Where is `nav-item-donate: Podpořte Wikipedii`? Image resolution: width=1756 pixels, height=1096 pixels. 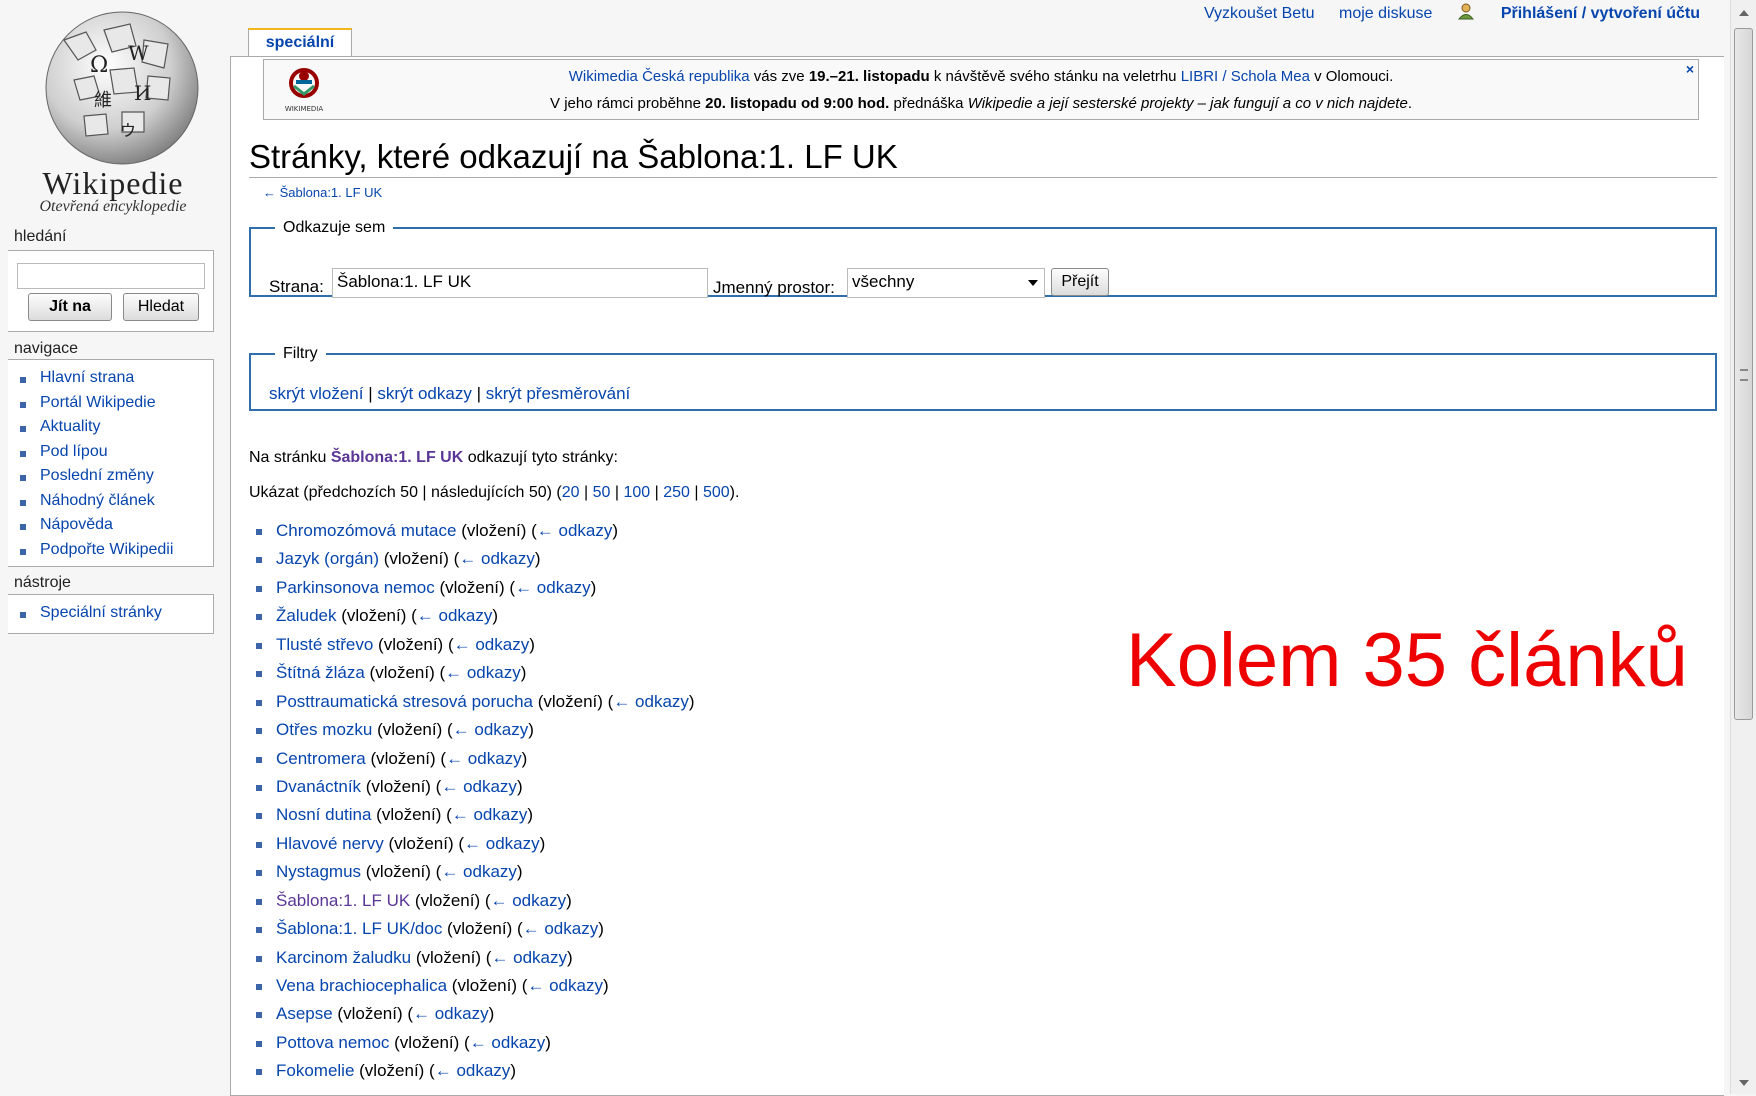 nav-item-donate: Podpořte Wikipedii is located at coordinates (110, 550).